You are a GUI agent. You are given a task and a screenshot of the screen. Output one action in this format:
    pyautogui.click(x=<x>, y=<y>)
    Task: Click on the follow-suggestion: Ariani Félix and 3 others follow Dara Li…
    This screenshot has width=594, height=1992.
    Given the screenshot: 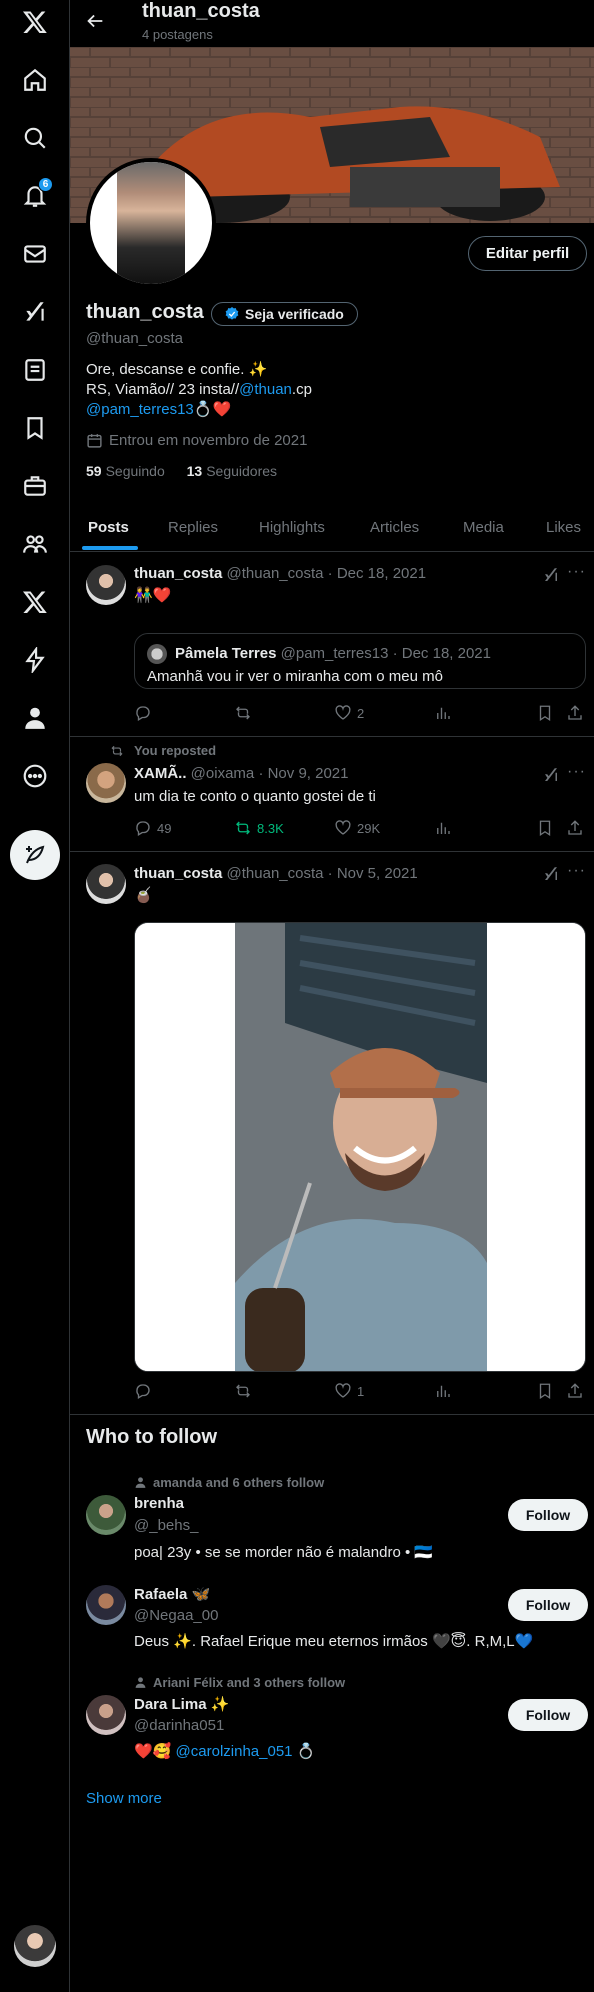 What is the action you would take?
    pyautogui.click(x=332, y=1718)
    